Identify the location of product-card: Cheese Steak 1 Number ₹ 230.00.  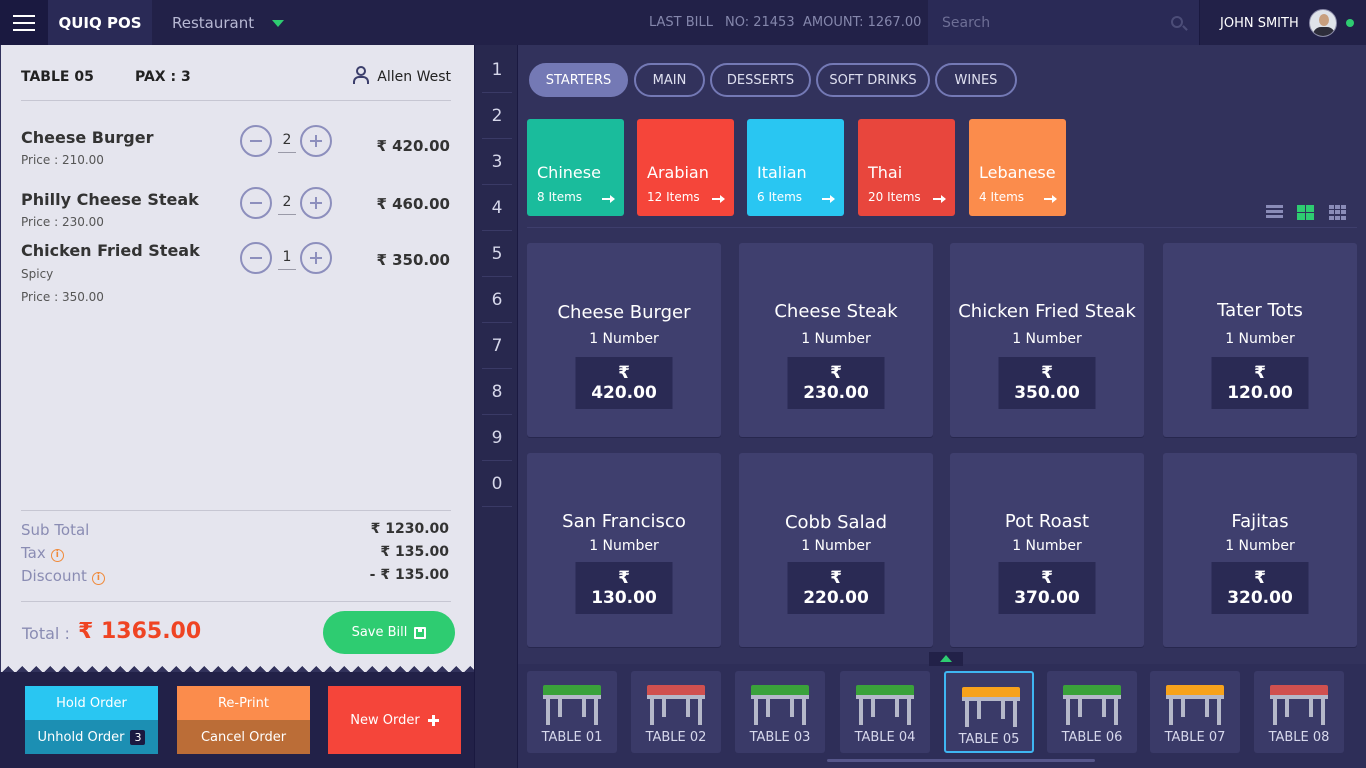
(836, 340).